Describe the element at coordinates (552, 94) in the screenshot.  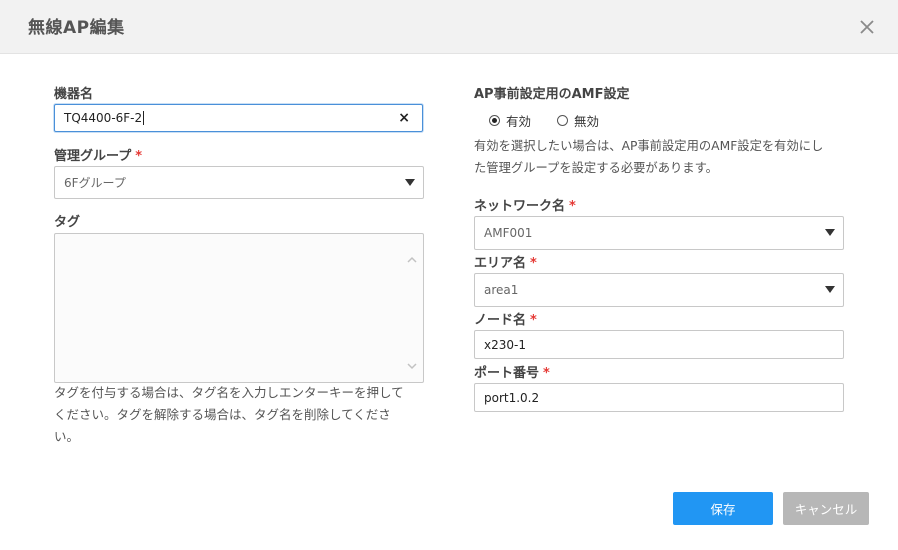
I see `amf-label: AP事前設定用のAMF設定` at that location.